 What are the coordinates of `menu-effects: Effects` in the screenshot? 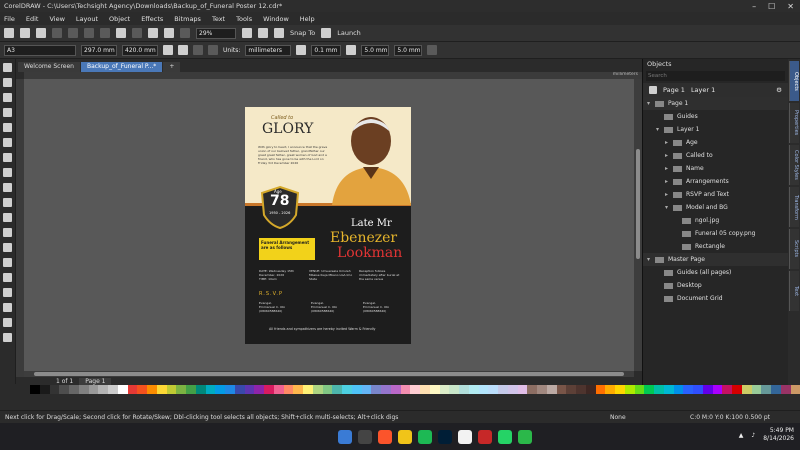 It's located at (152, 19).